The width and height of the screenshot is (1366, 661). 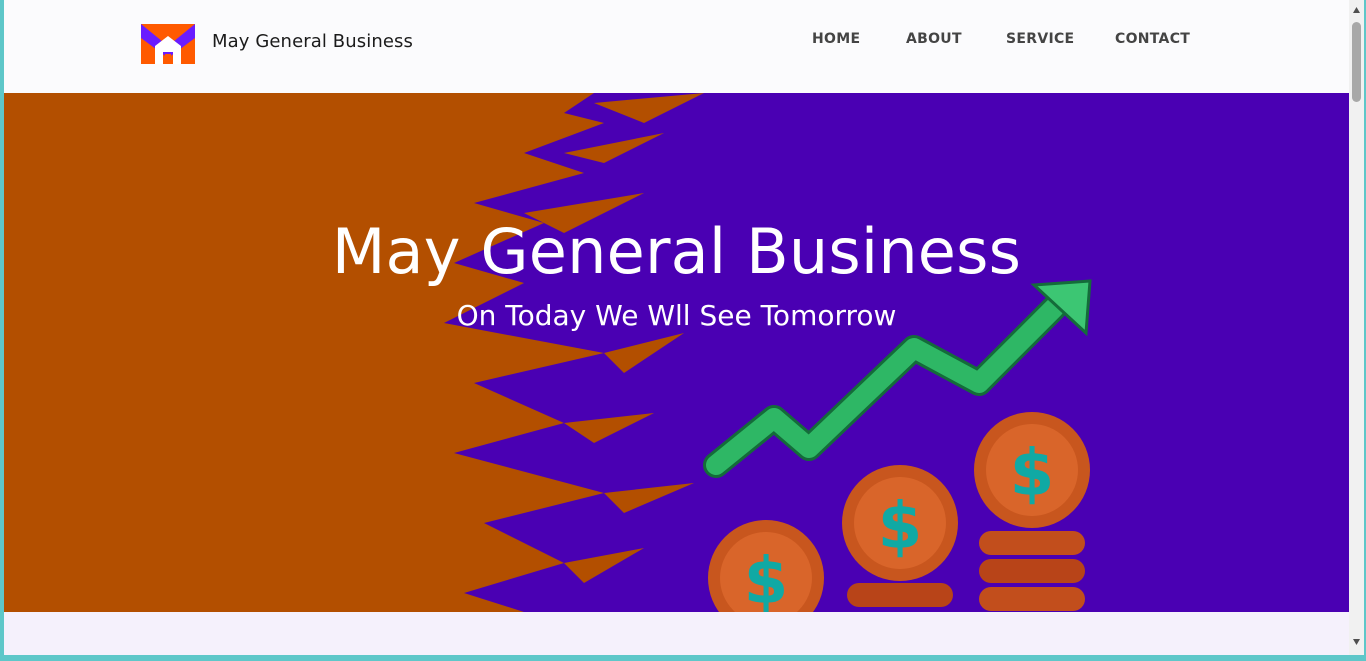 I want to click on vertical-scrollbar, so click(x=1356, y=327).